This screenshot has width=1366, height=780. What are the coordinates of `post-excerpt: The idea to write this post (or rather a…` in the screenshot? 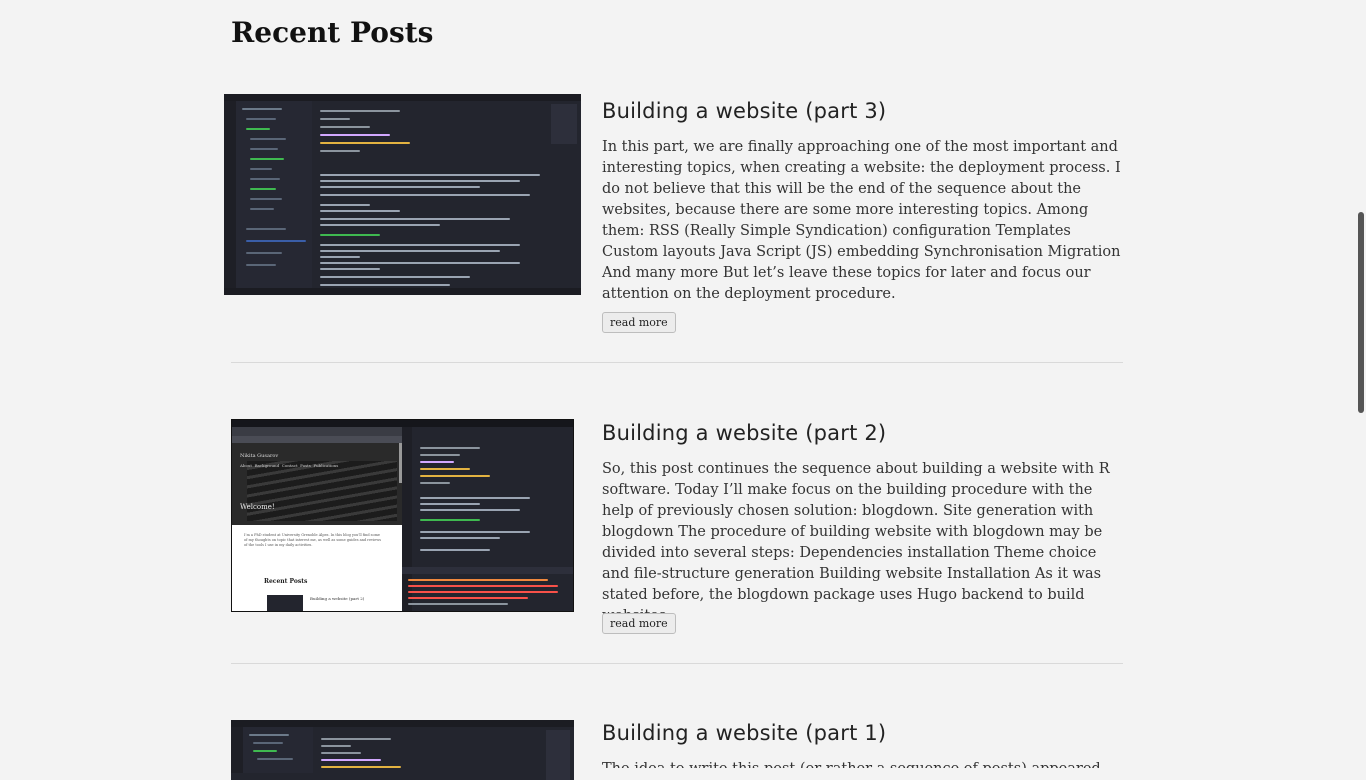 It's located at (862, 763).